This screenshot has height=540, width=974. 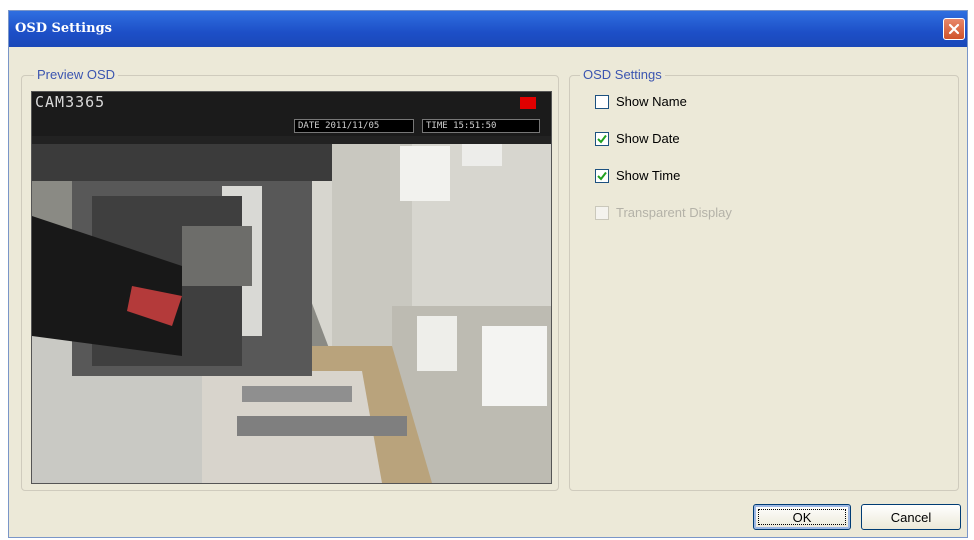 What do you see at coordinates (648, 138) in the screenshot?
I see `show-date-label: Show Date` at bounding box center [648, 138].